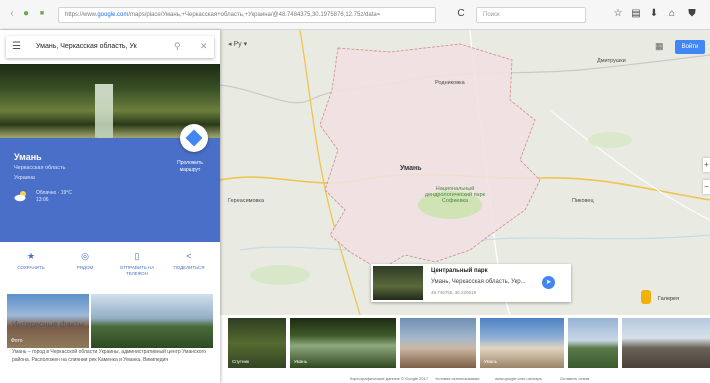 This screenshot has height=383, width=710. What do you see at coordinates (457, 378) in the screenshot?
I see `footer-terms-link: Условия использования` at bounding box center [457, 378].